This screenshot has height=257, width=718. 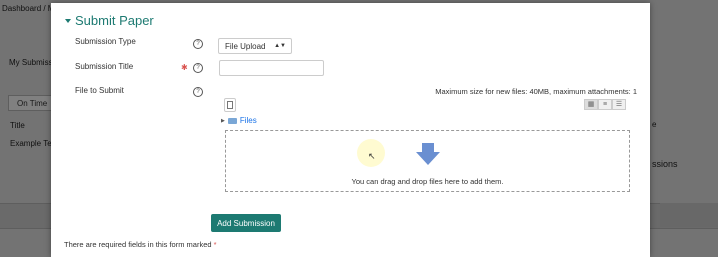 What do you see at coordinates (99, 90) in the screenshot?
I see `file-to-submit-label: File to Submit` at bounding box center [99, 90].